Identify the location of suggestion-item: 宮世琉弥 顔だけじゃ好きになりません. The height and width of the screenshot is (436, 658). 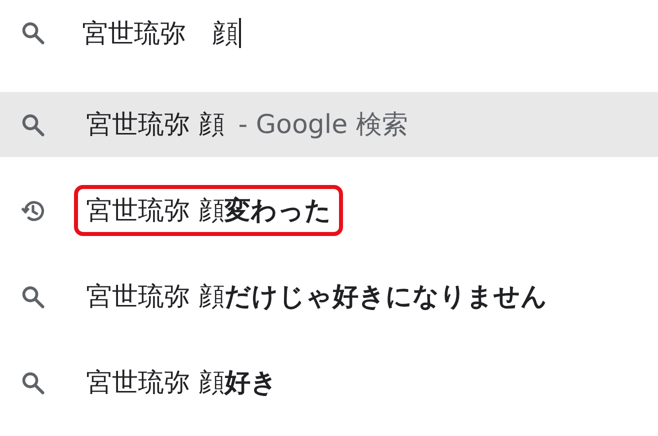
(329, 296).